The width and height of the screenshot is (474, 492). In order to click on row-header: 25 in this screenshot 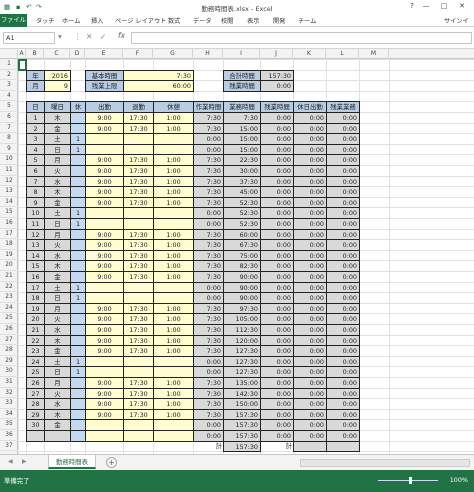, I will do `click(9, 318)`.